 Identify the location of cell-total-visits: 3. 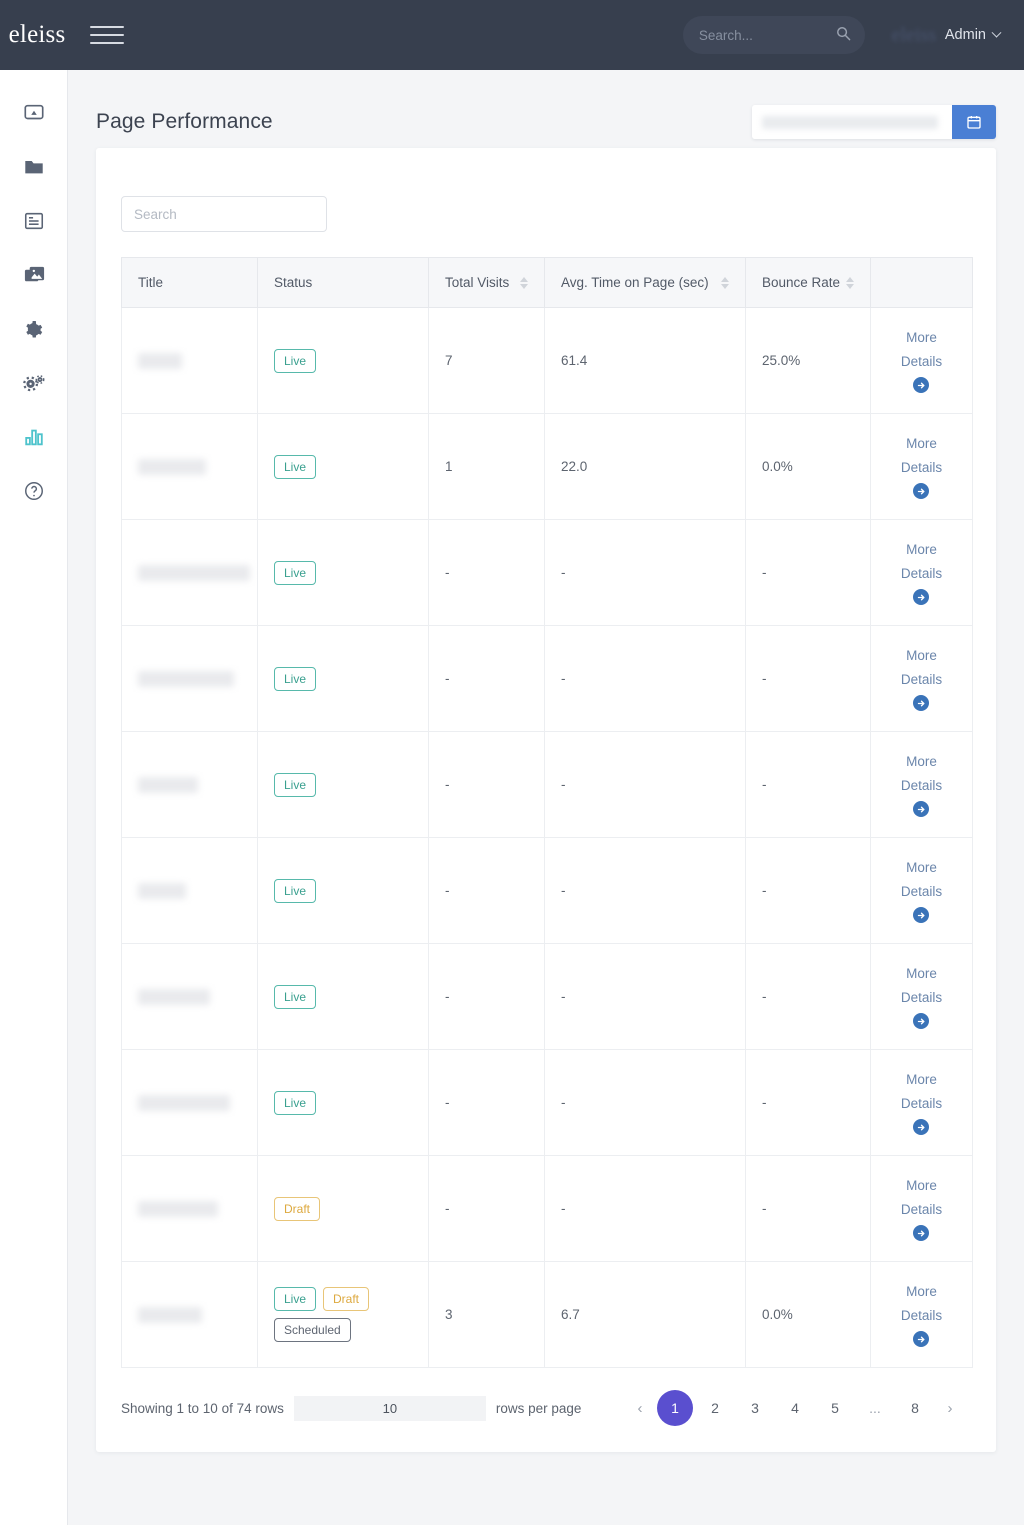
(486, 1314).